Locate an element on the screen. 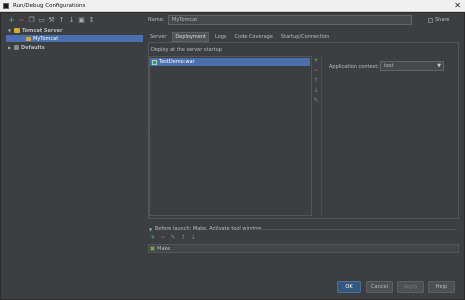 This screenshot has height=300, width=465. sort-icon: ↕ is located at coordinates (91, 20).